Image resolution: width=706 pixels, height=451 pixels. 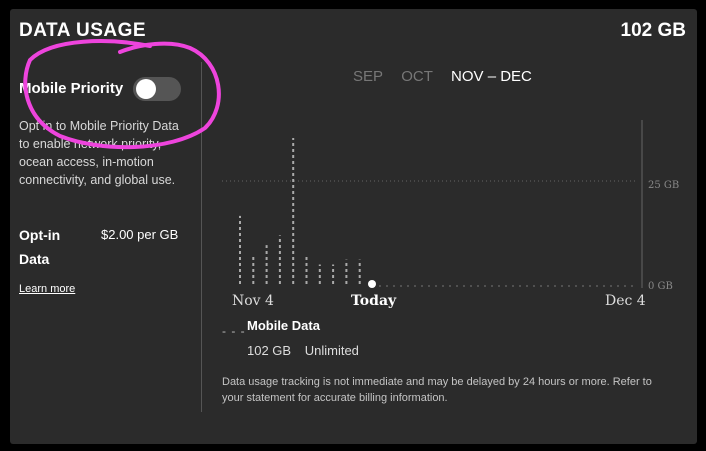 I want to click on legend-plan: Unlimited, so click(x=331, y=350).